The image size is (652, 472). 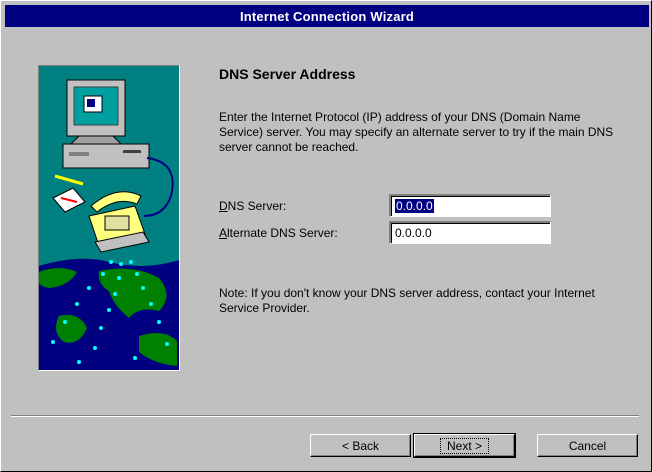 I want to click on dns-server-accelerator: D, so click(x=223, y=206).